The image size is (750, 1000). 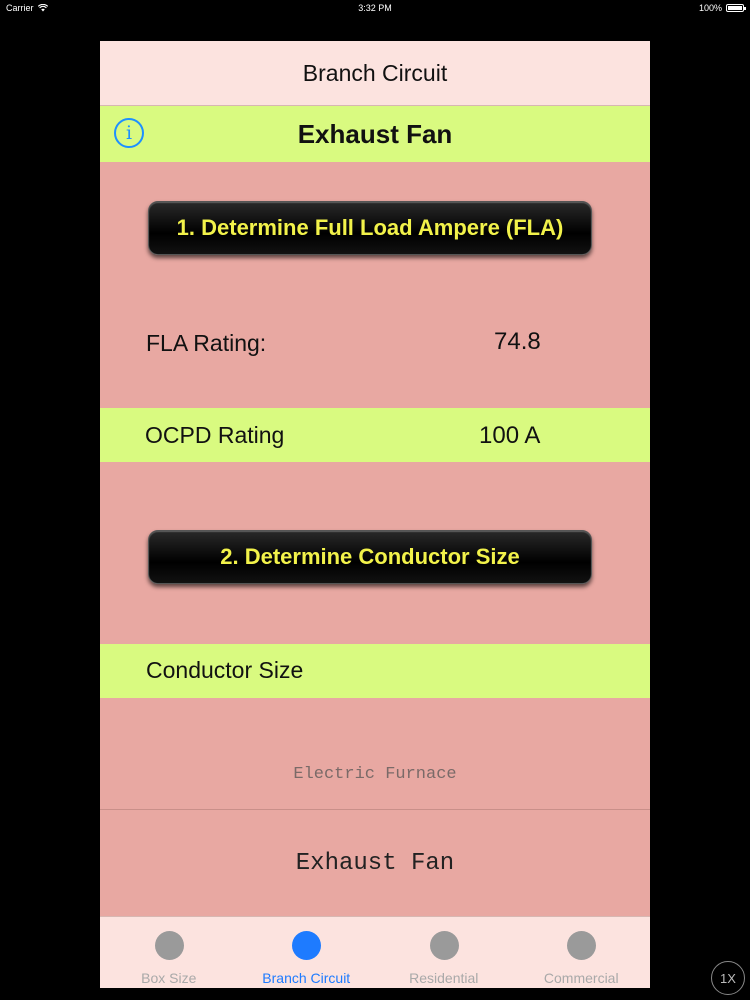 I want to click on tab-commercial: Commercial, so click(x=582, y=952).